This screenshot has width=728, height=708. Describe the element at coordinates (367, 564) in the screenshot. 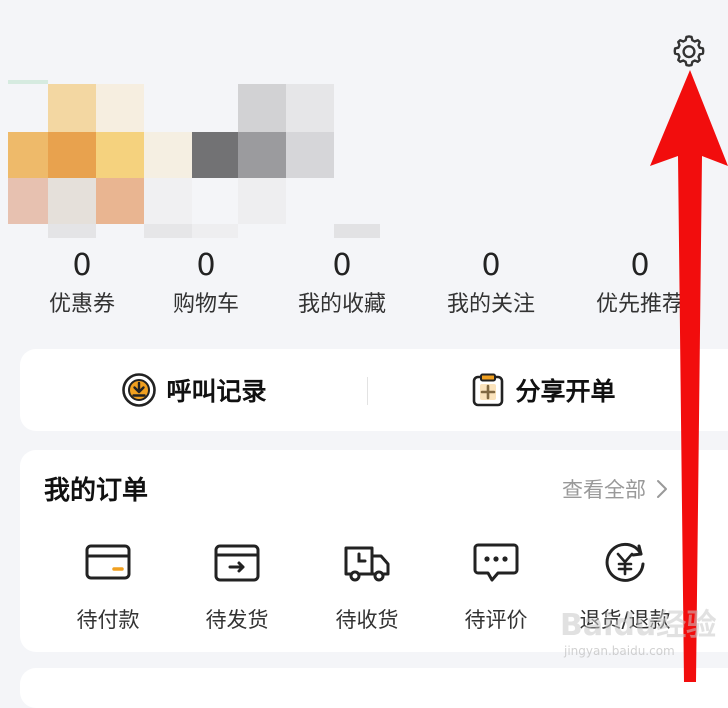

I see `truck-icon` at that location.